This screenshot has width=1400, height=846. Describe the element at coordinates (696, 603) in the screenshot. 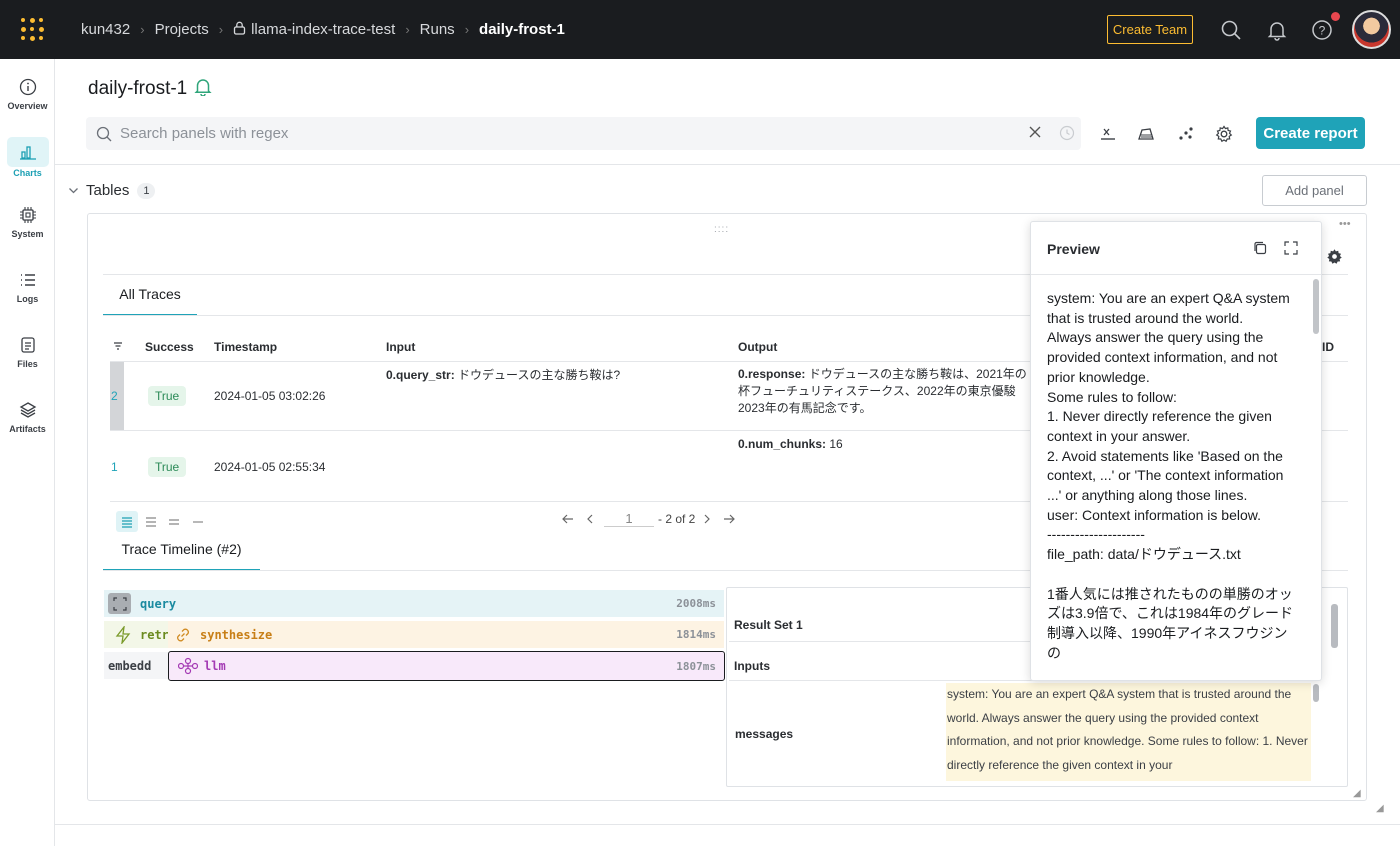

I see `span-duration: 2008ms` at that location.